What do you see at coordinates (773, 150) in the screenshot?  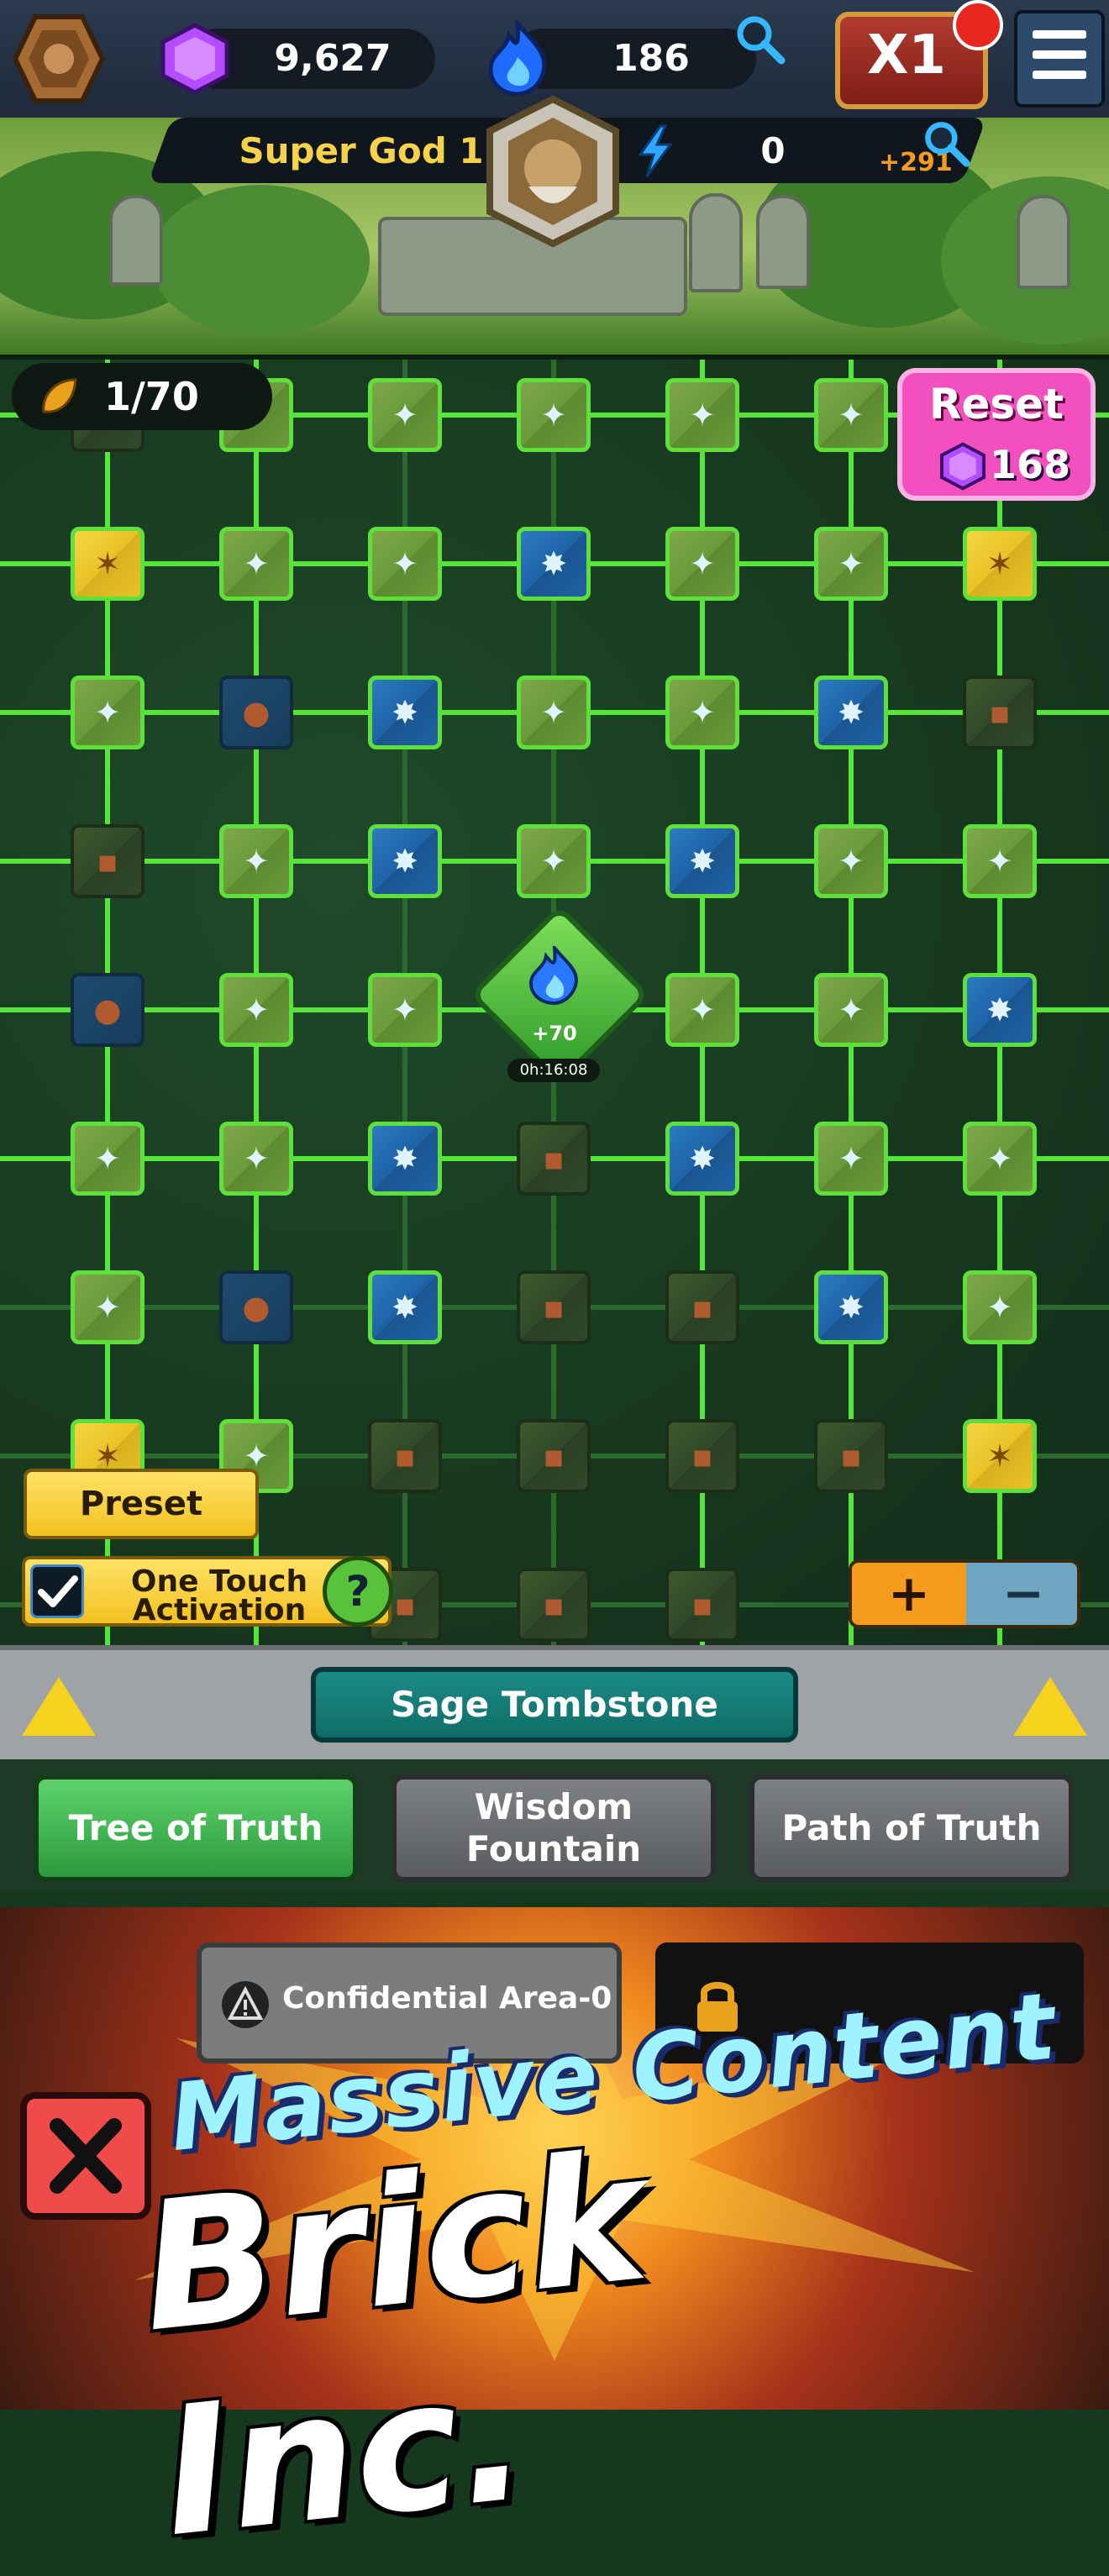 I see `energy-value: 0` at bounding box center [773, 150].